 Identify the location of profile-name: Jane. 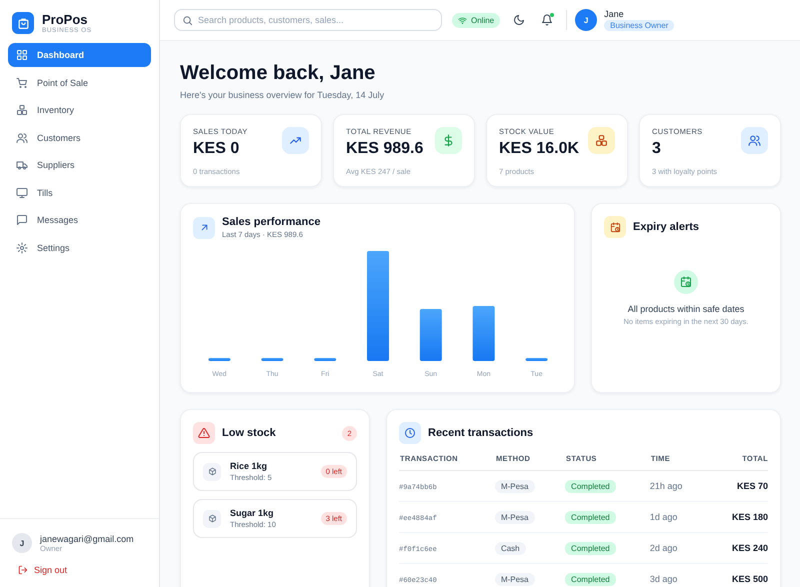
(614, 14).